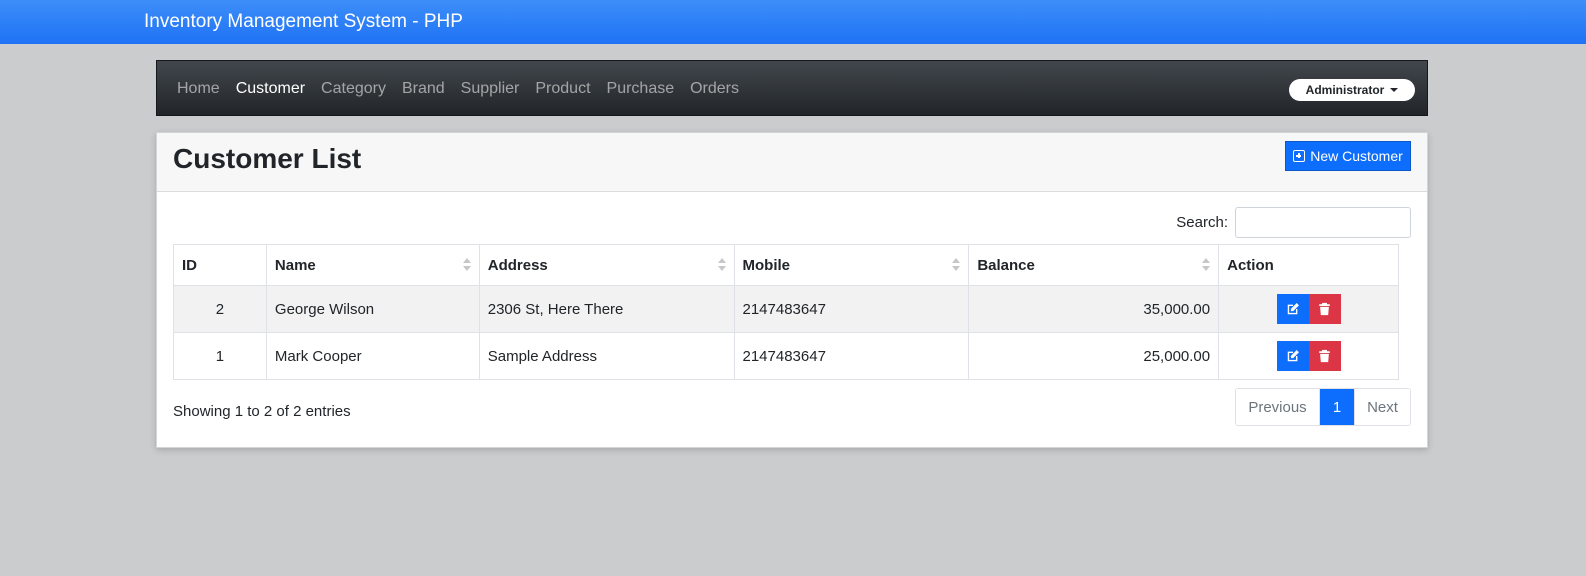 The image size is (1586, 576). What do you see at coordinates (641, 89) in the screenshot?
I see `nav-item-purchase: Purchase` at bounding box center [641, 89].